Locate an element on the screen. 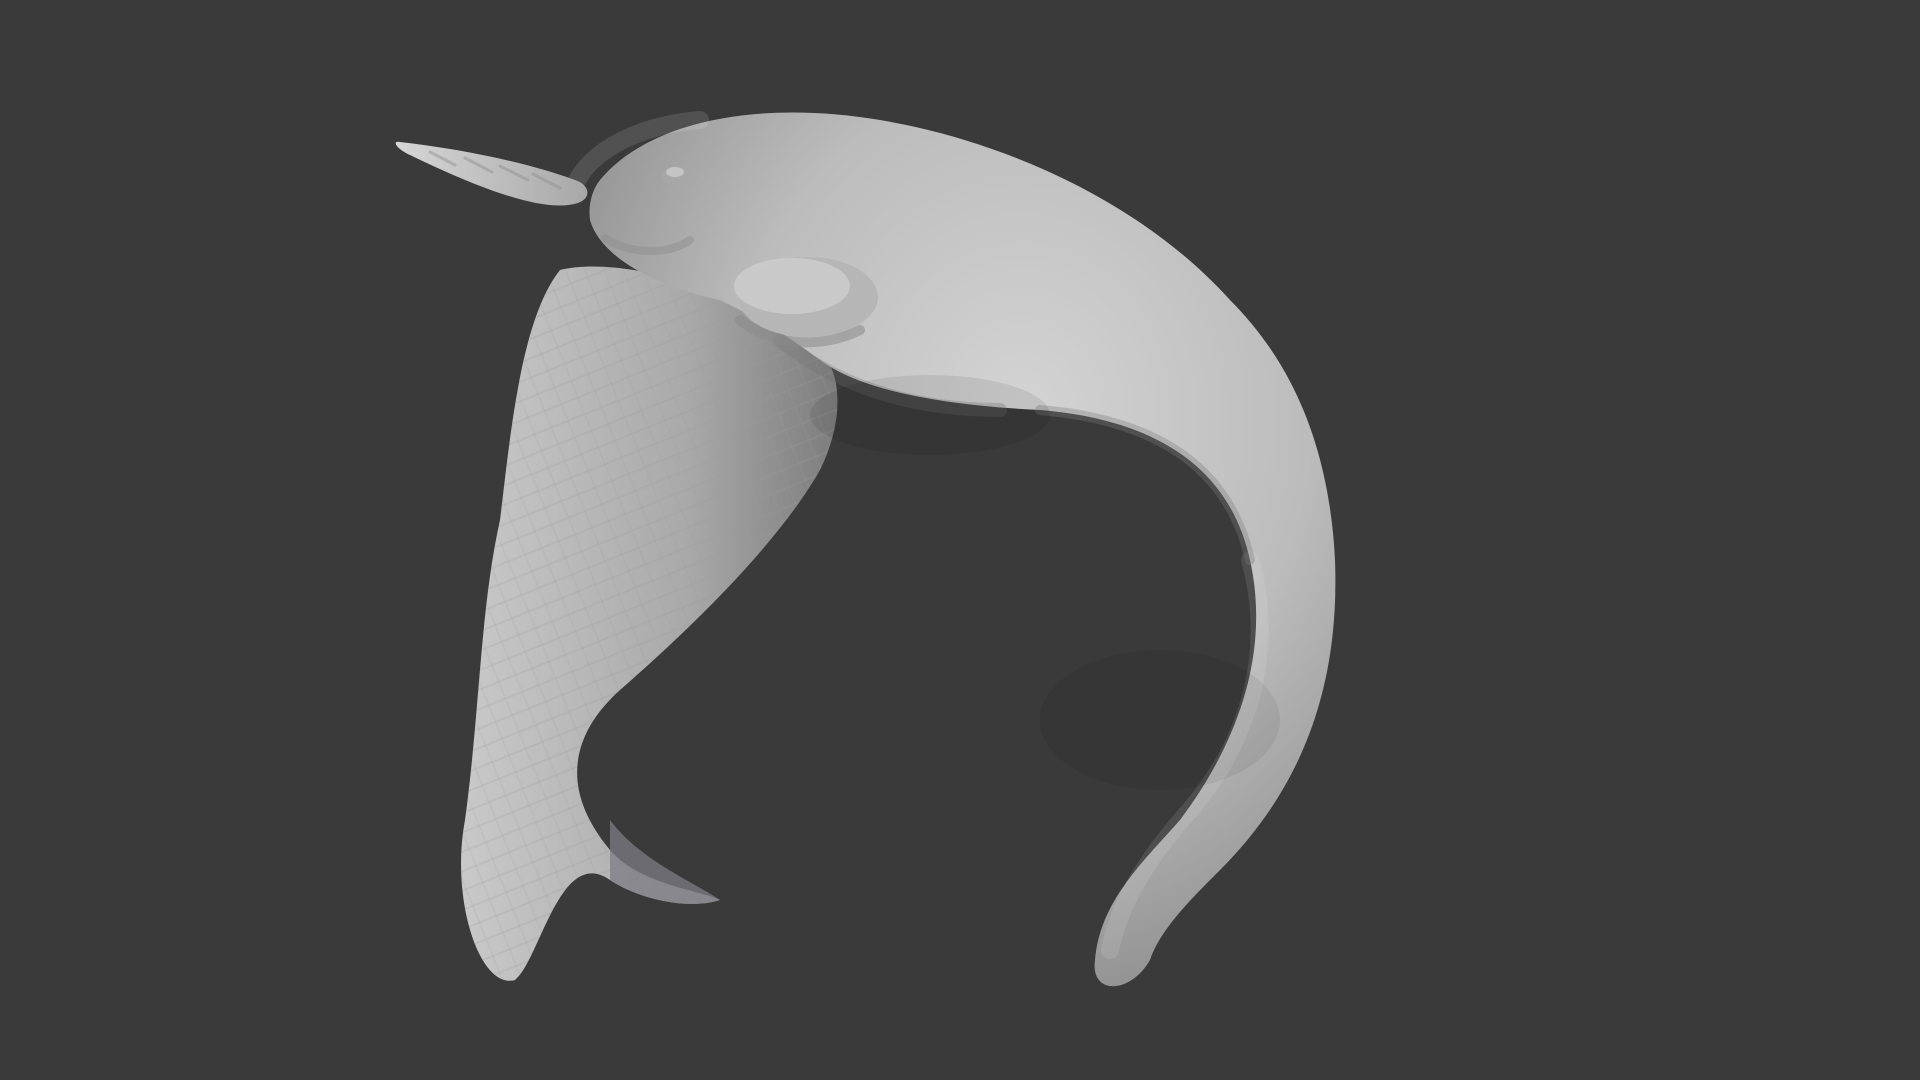  horn is located at coordinates (491, 173).